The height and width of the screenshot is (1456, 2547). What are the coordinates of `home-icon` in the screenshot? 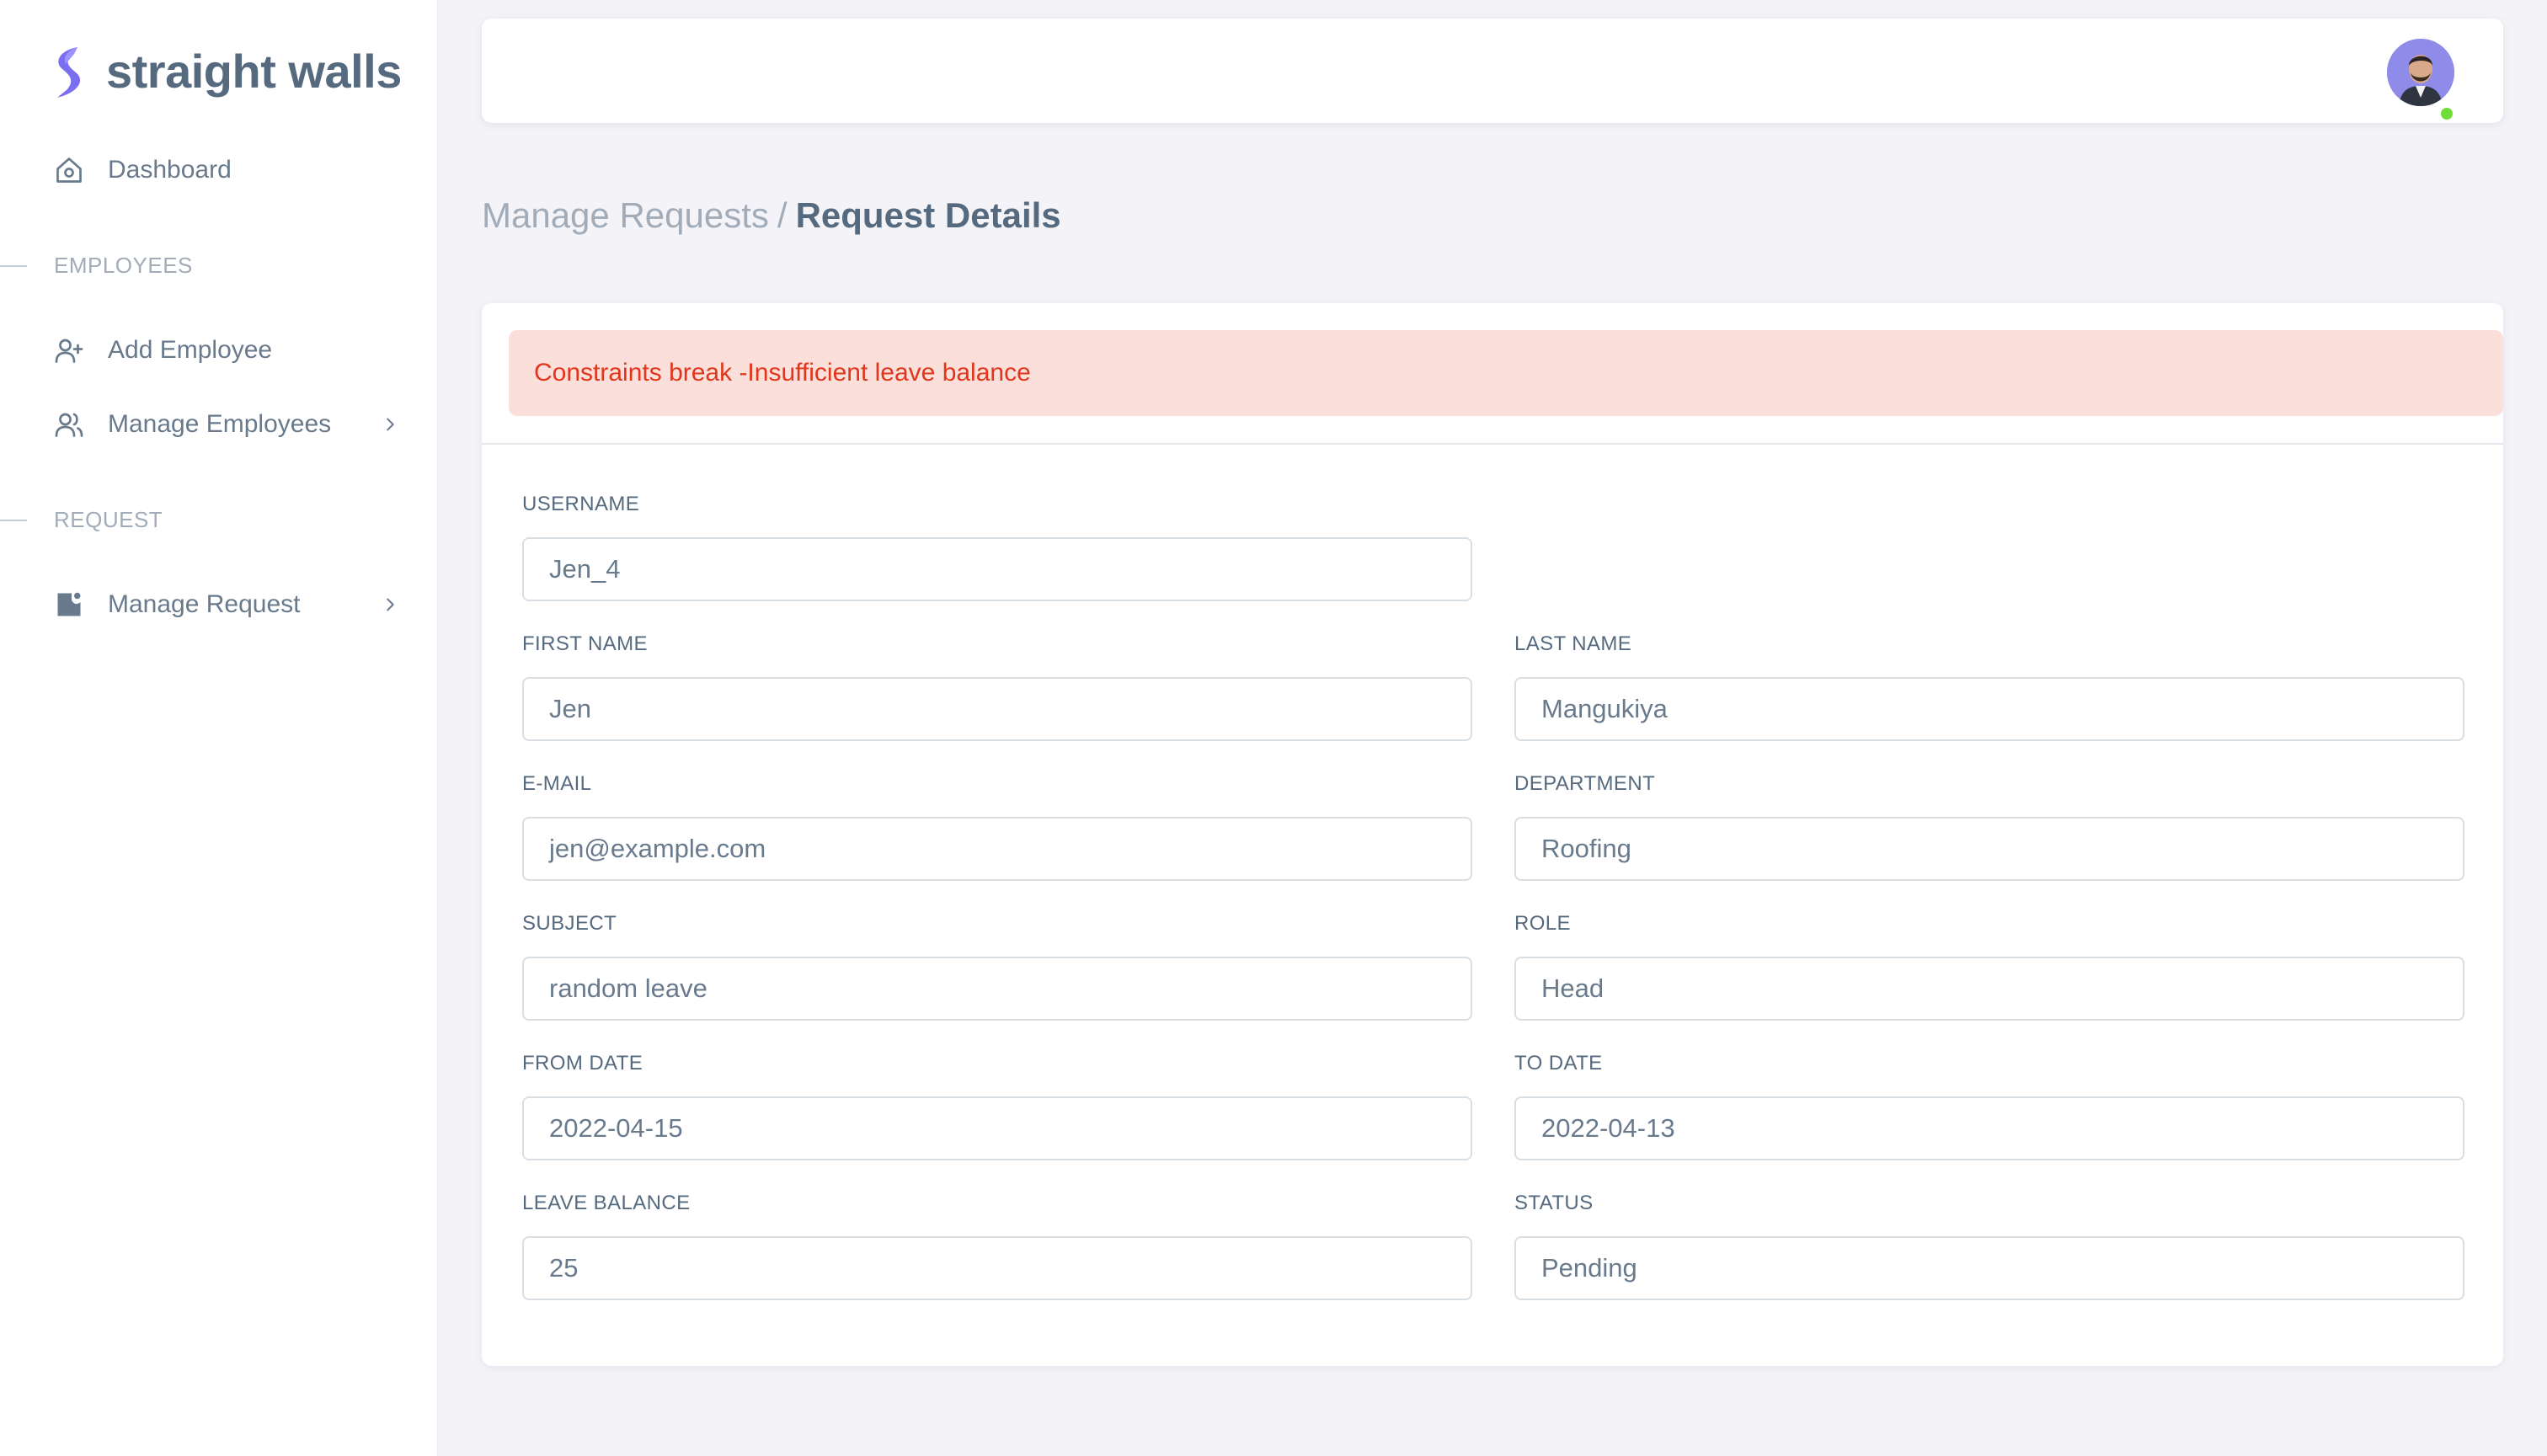 It's located at (69, 170).